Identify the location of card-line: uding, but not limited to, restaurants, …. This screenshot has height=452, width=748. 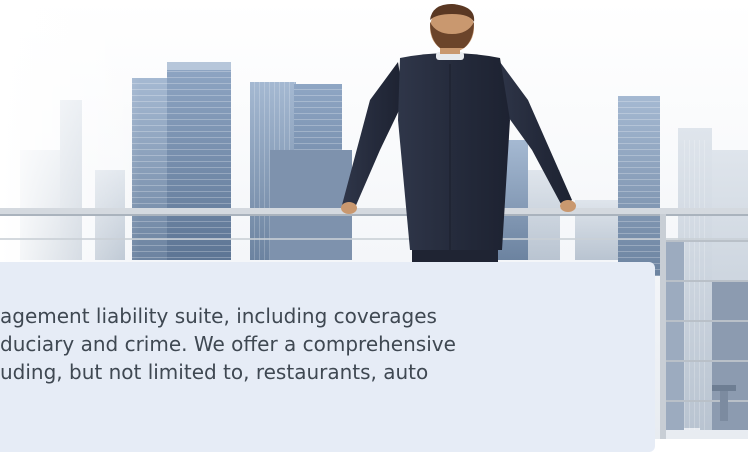
(214, 372).